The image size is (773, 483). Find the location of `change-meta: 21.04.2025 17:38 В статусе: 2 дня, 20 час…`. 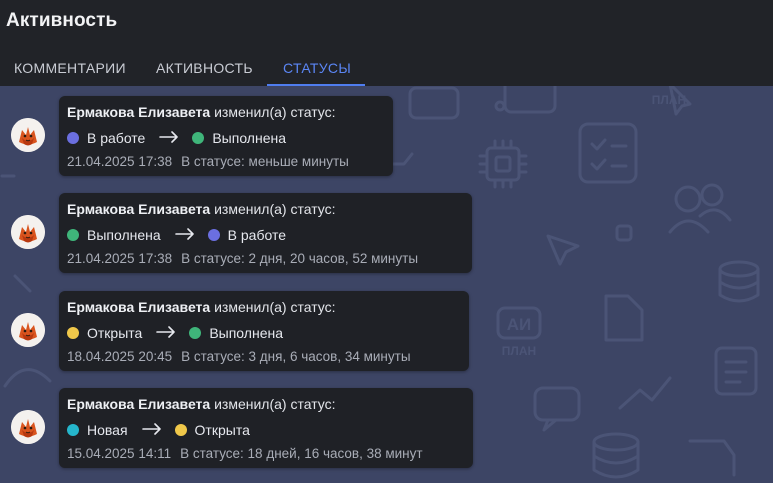

change-meta: 21.04.2025 17:38 В статусе: 2 дня, 20 час… is located at coordinates (265, 258).